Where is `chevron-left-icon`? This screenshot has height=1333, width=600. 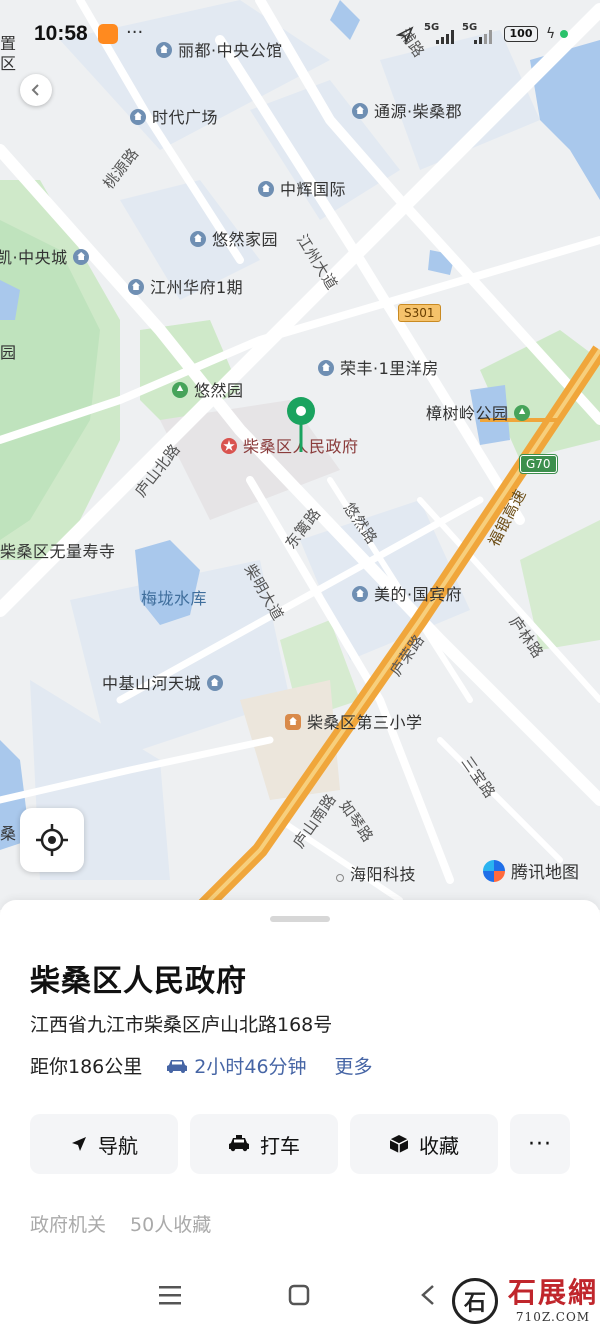
chevron-left-icon is located at coordinates (35, 90).